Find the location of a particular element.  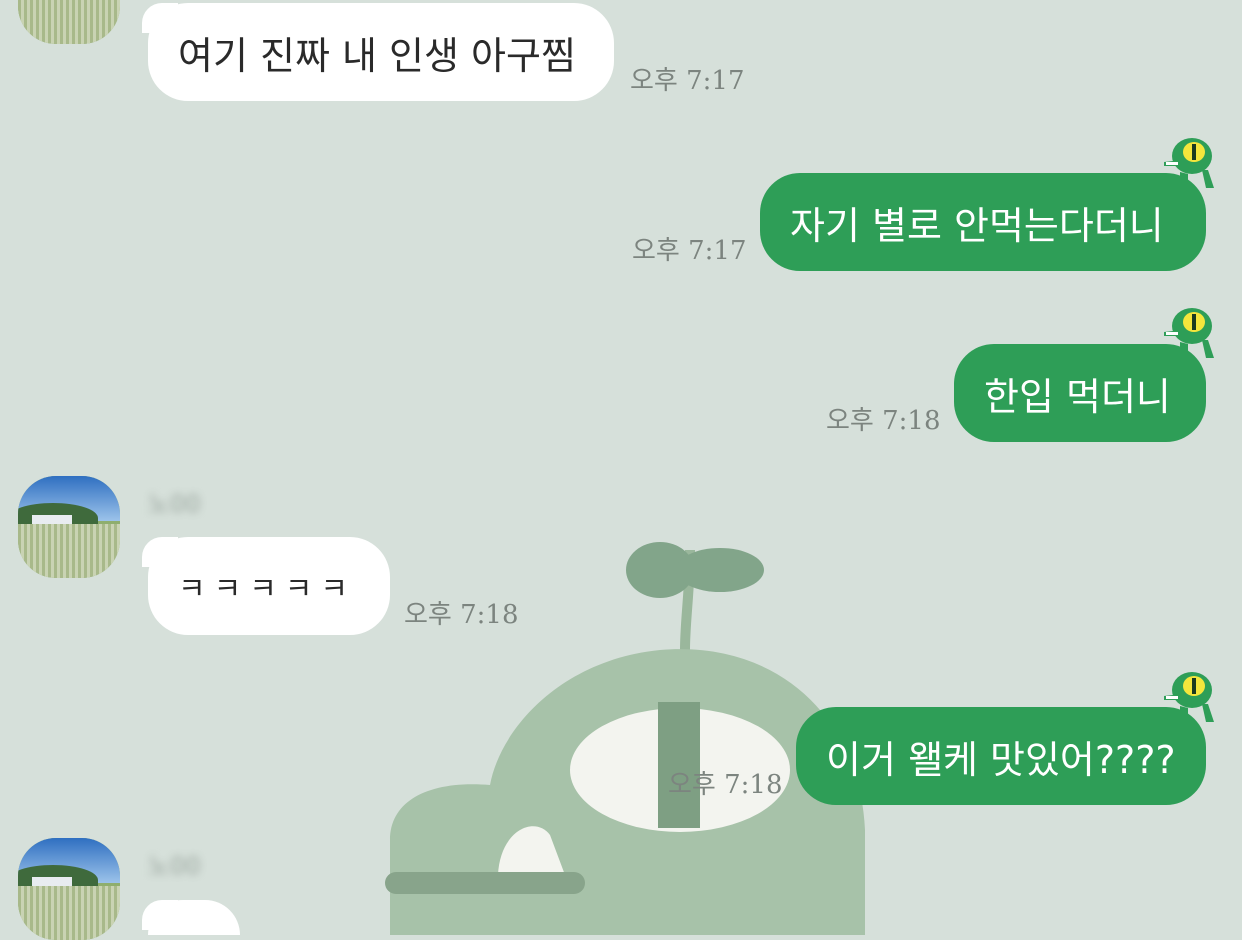

message-text: 이거 왤케 맛있어???? is located at coordinates (1001, 759).